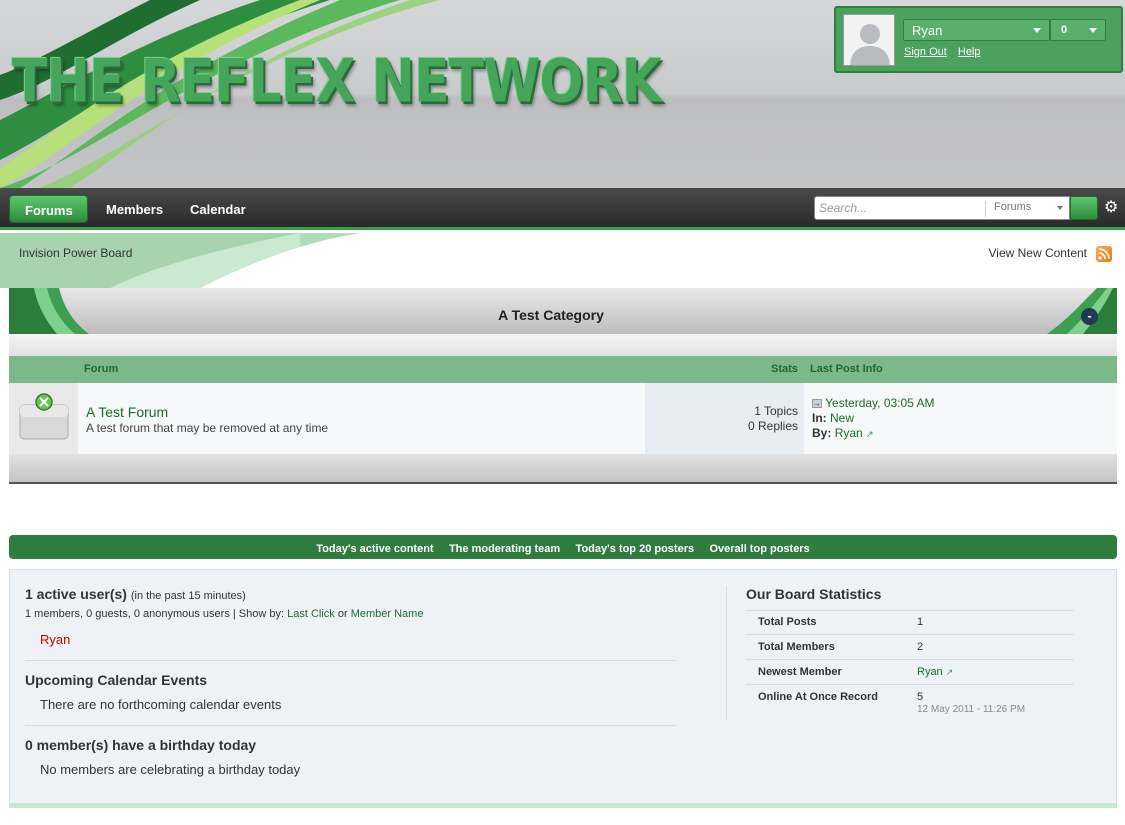 Image resolution: width=1125 pixels, height=825 pixels. I want to click on calendar-events-heading: Upcoming Calendar Events, so click(116, 680).